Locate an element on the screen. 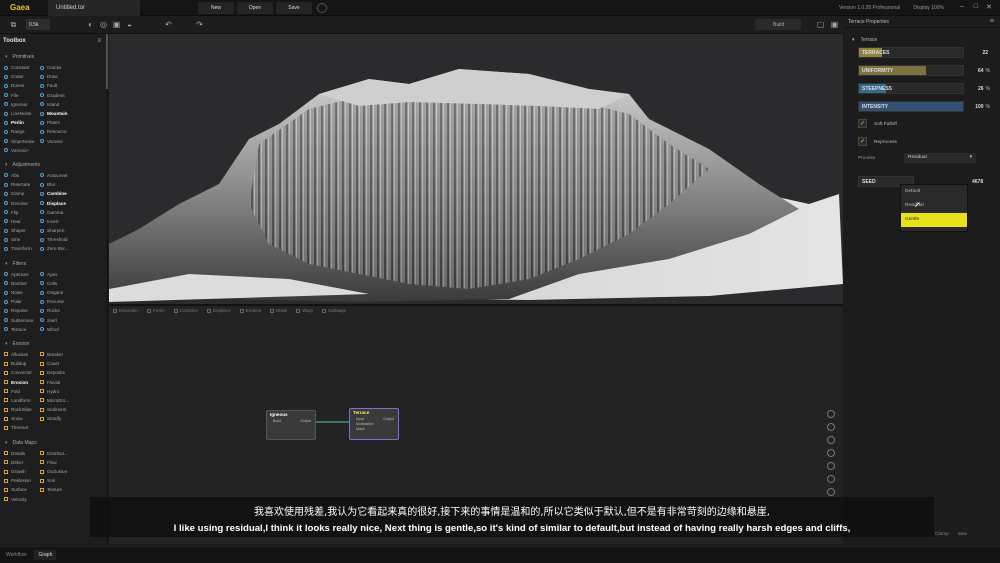 The width and height of the screenshot is (1000, 563). slider-intensity: INTENSITY is located at coordinates (911, 106).